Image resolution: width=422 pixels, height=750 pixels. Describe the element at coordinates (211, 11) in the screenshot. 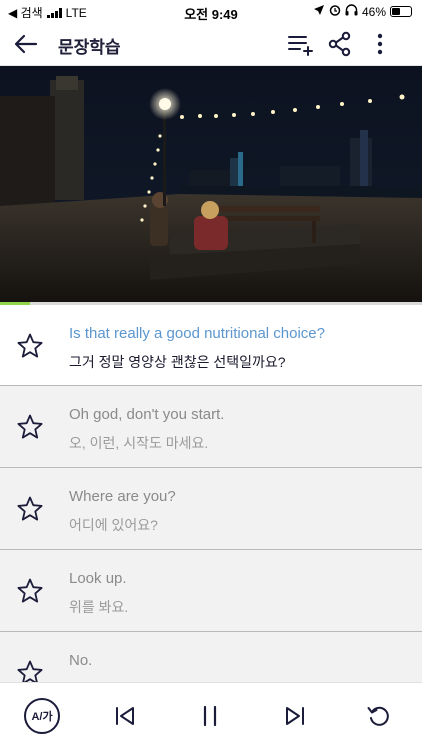

I see `status-bar: ◀ 검색 LTE 오전 9:49 46%` at that location.